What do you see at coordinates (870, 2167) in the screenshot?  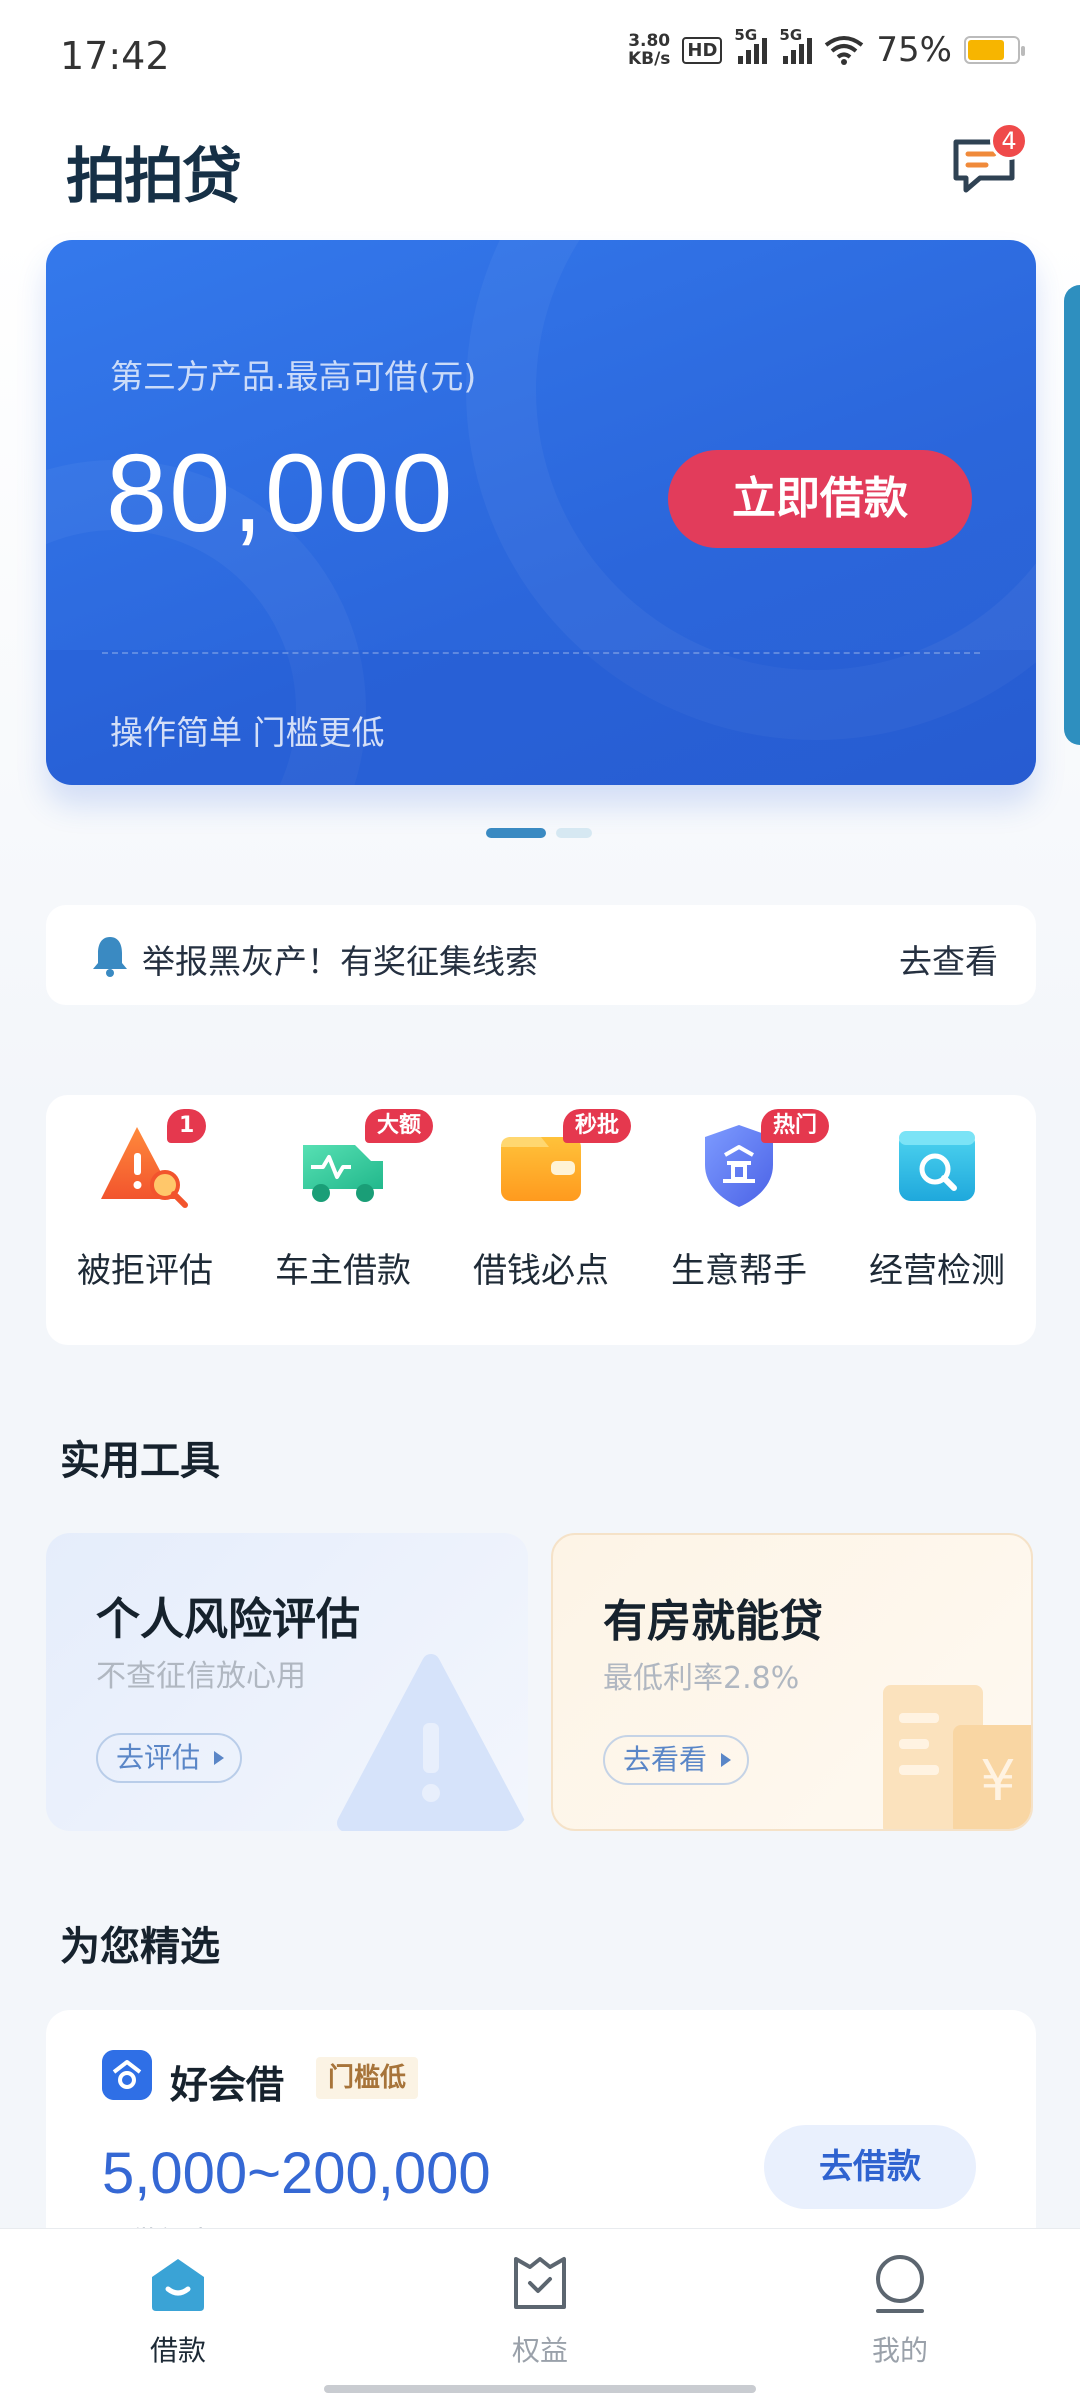 I see `product-borrow-button: 去借款` at bounding box center [870, 2167].